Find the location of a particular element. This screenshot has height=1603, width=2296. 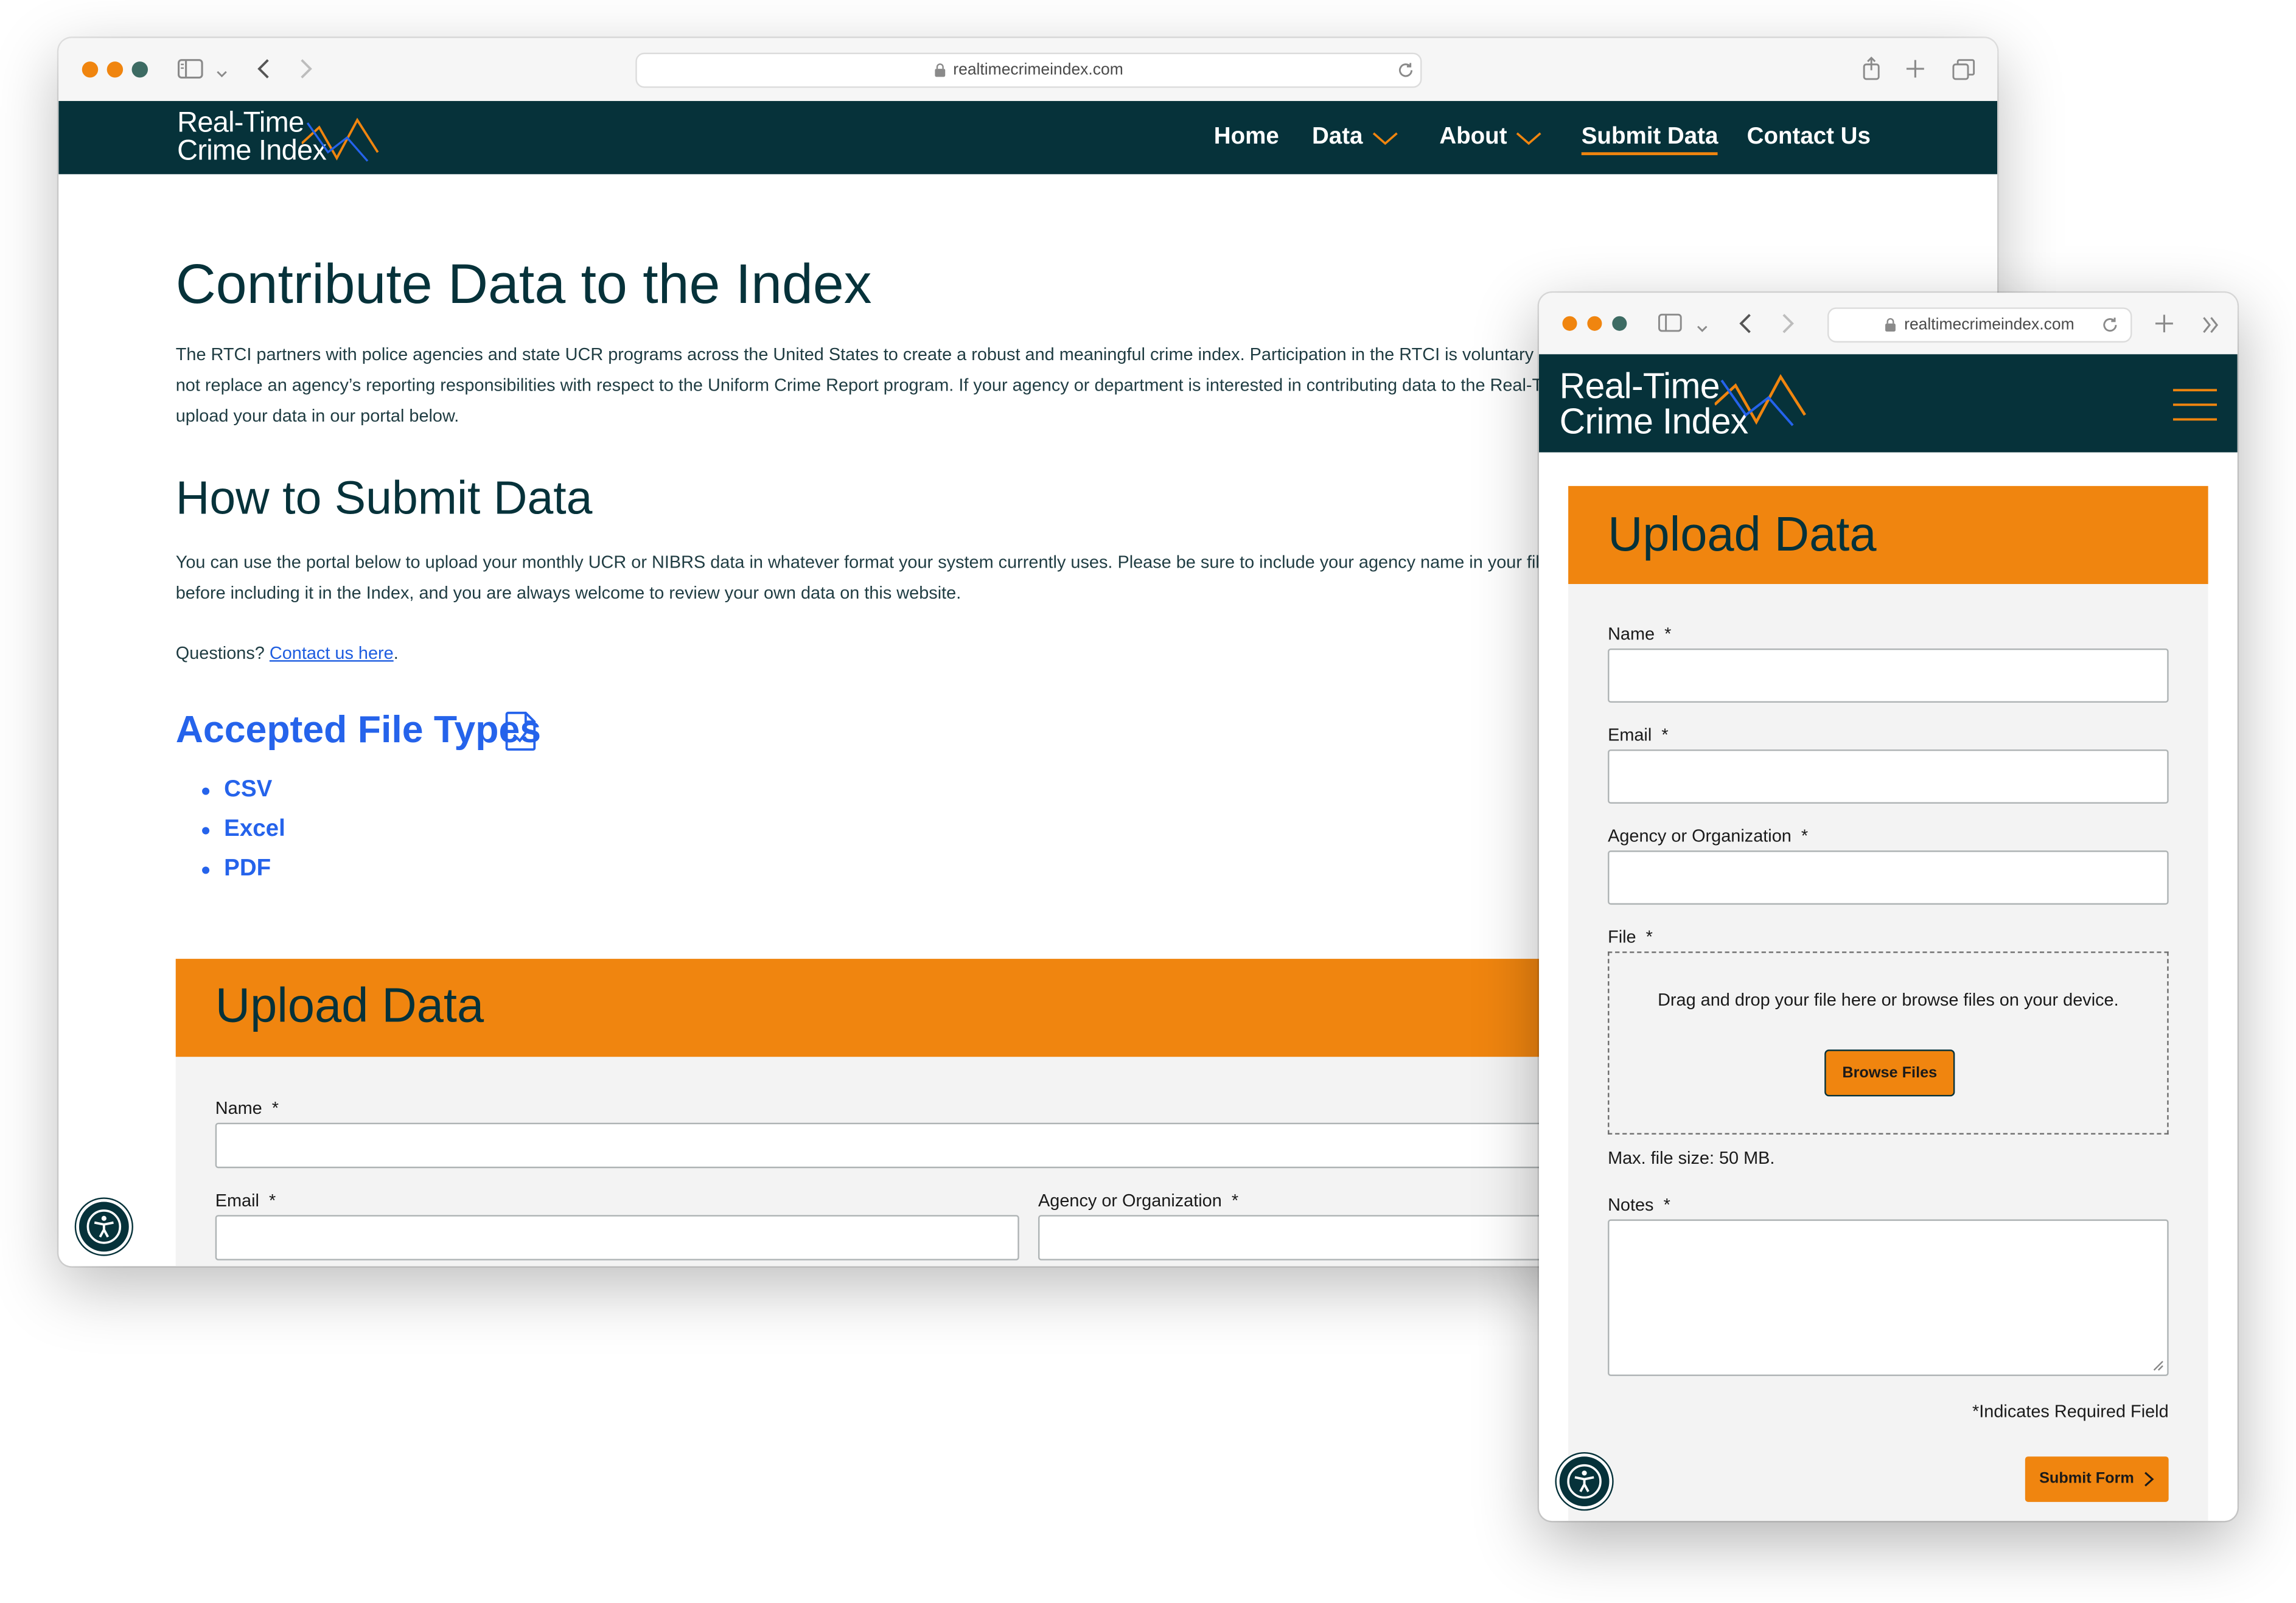

nav-contact-us: Contact Us is located at coordinates (1809, 138).